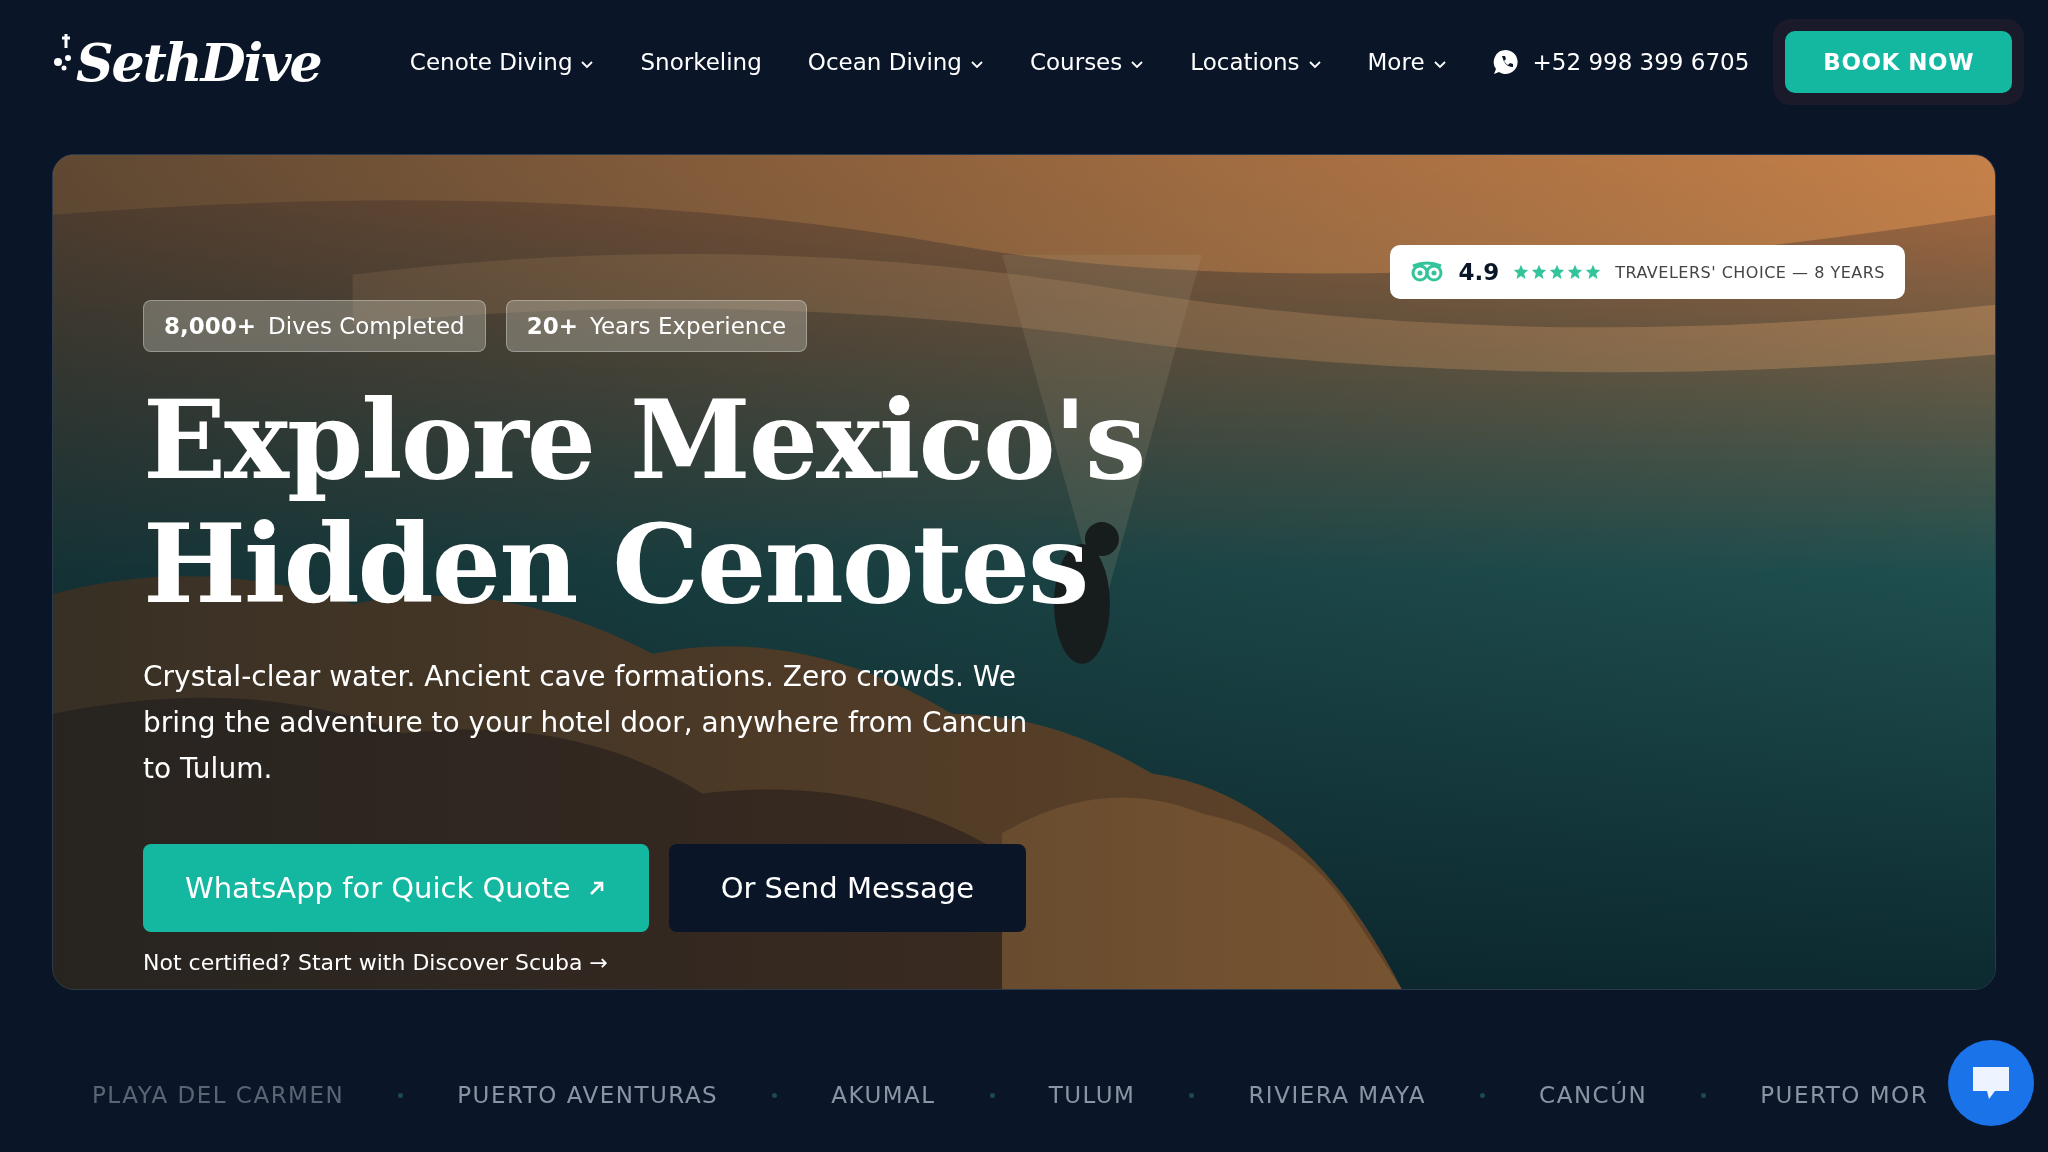 The image size is (2048, 1152). I want to click on logo: SethDive, so click(186, 62).